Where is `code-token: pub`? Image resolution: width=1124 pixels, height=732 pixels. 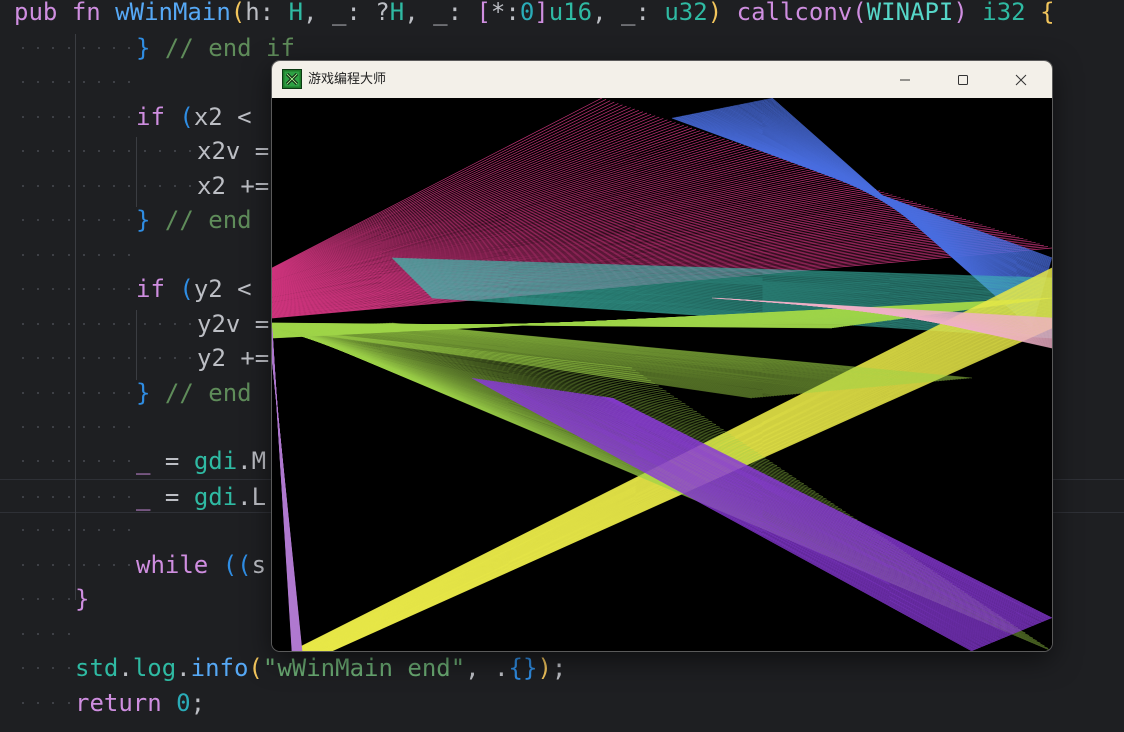 code-token: pub is located at coordinates (36, 13).